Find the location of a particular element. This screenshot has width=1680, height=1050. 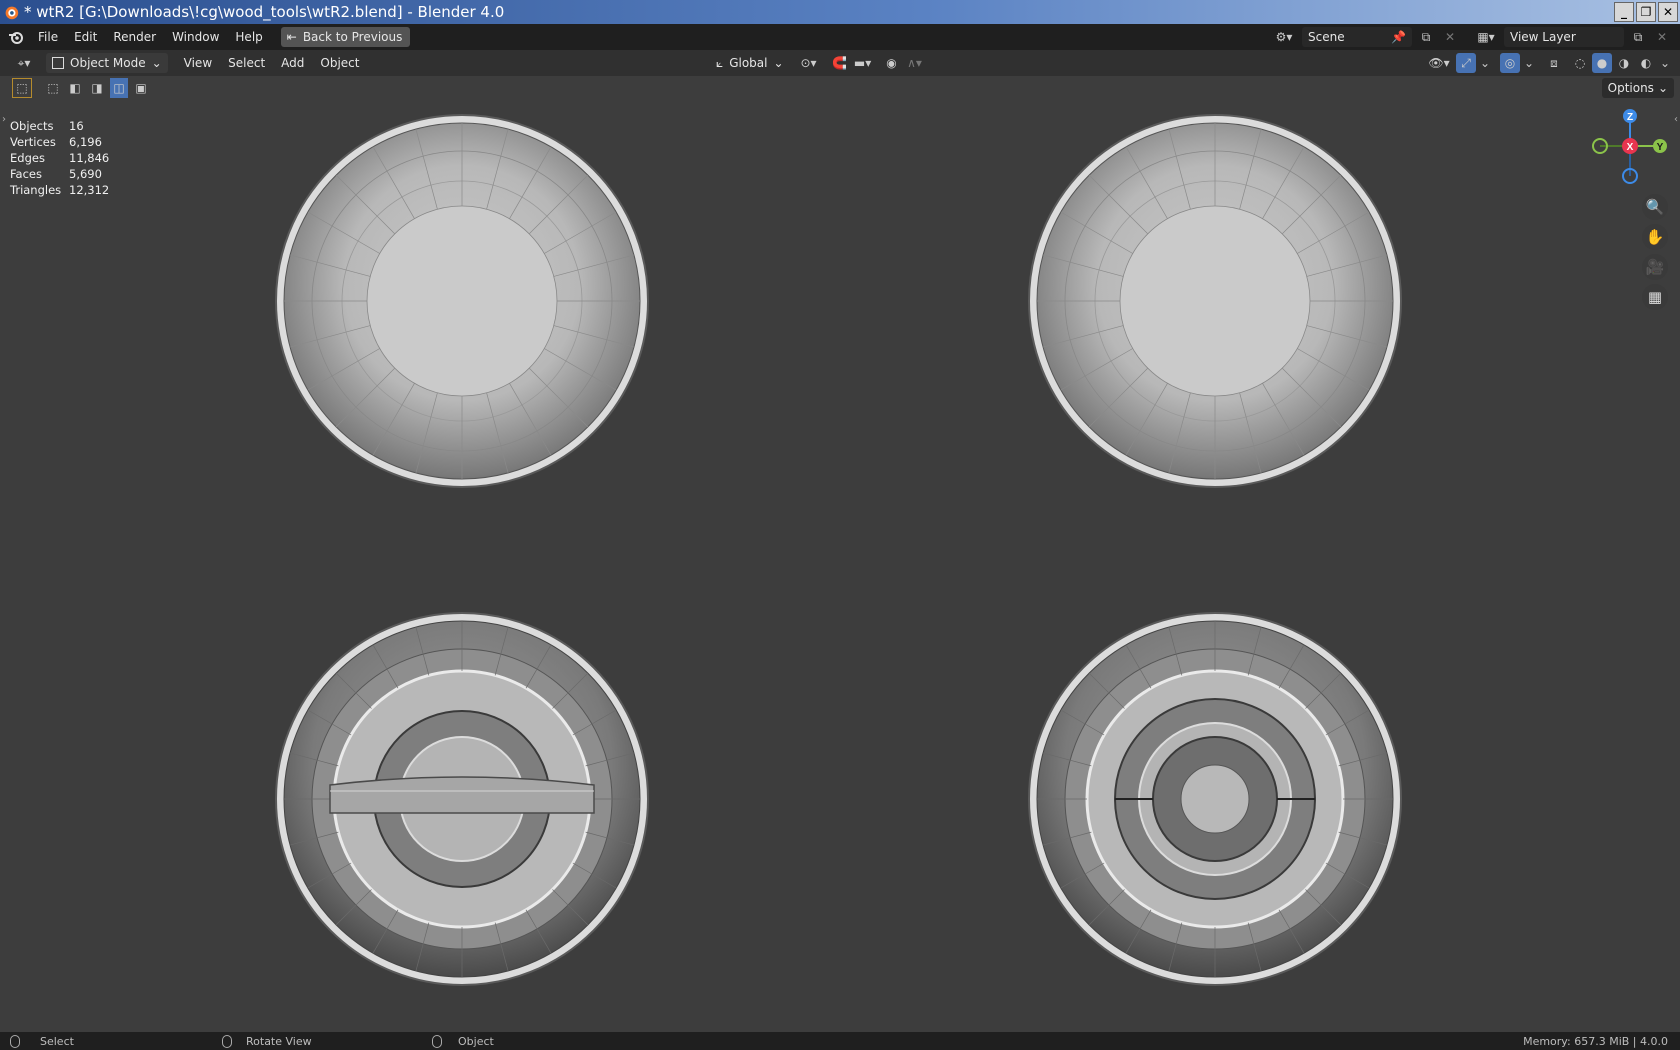

delete-view-layer-icon: ✕ is located at coordinates (1662, 37).